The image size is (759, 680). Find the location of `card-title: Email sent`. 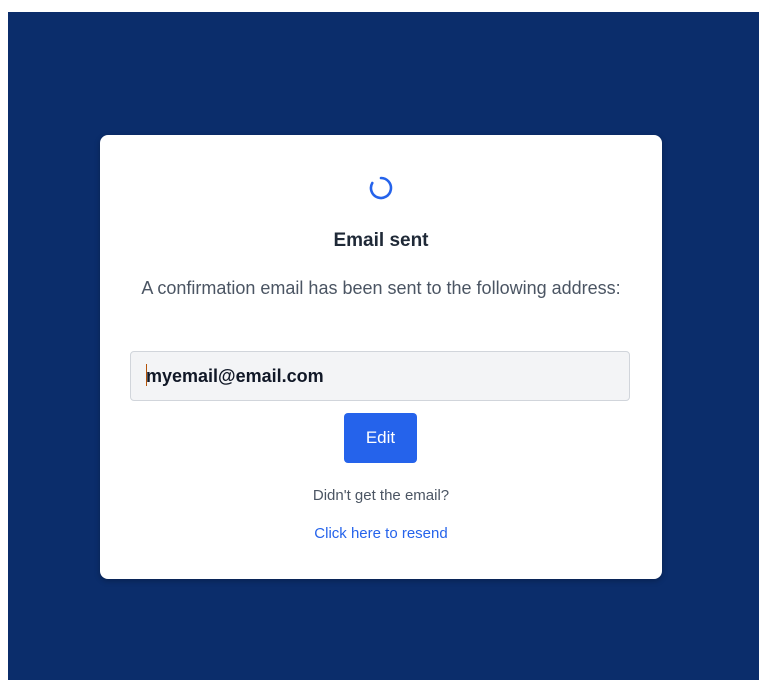

card-title: Email sent is located at coordinates (381, 240).